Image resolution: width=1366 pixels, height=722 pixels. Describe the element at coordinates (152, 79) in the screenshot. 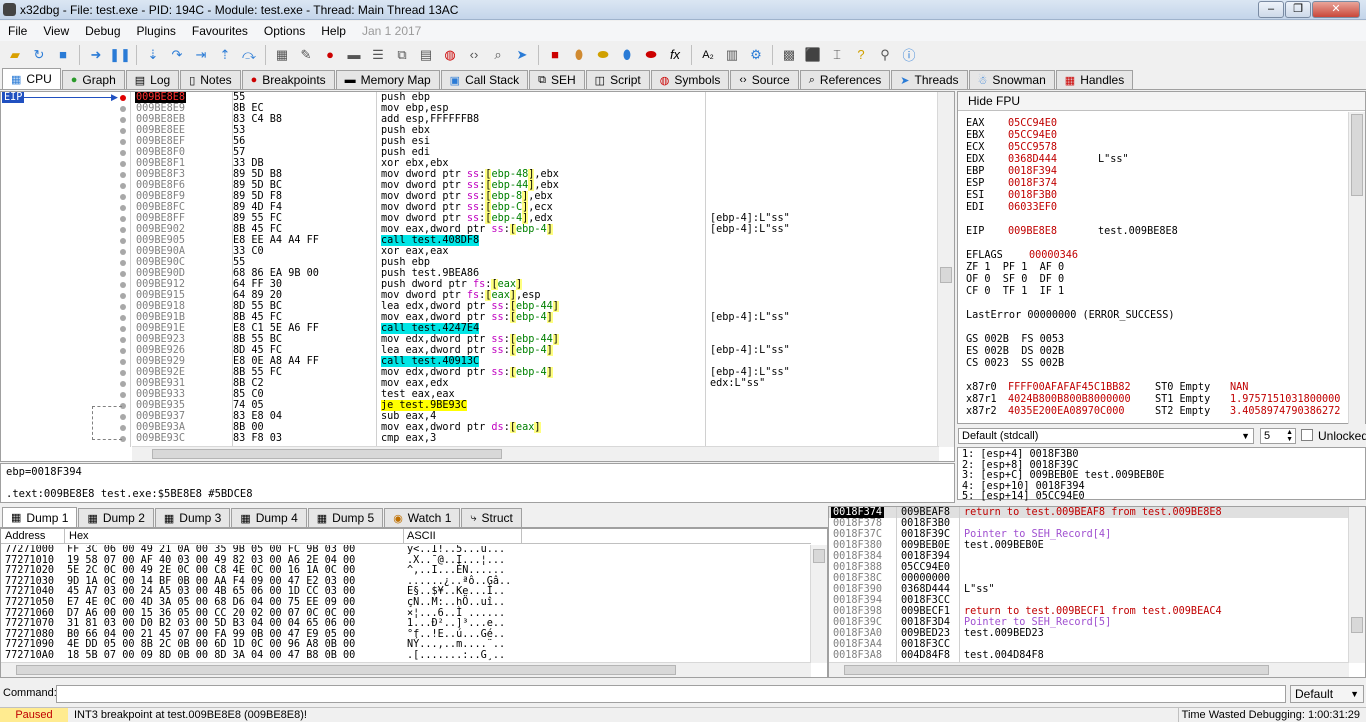

I see `tab-log: ▤ Log` at that location.